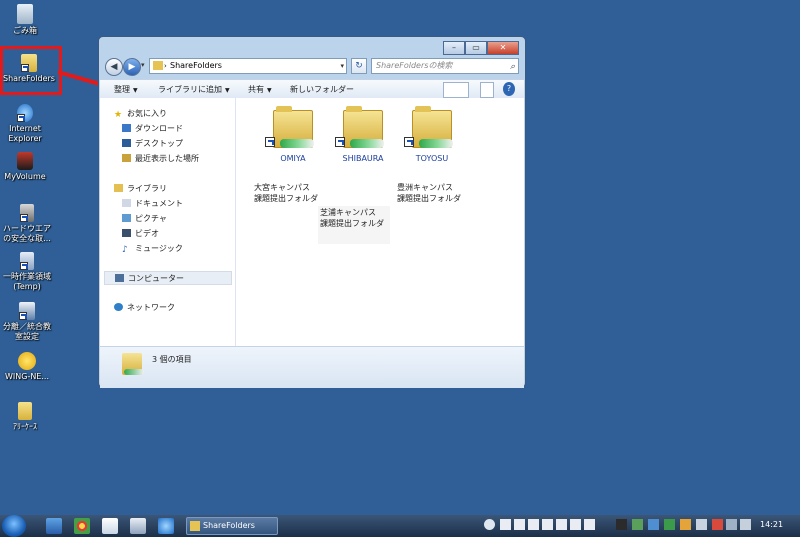  Describe the element at coordinates (414, 65) in the screenshot. I see `search-placeholder: ShareFoldersの検索` at that location.